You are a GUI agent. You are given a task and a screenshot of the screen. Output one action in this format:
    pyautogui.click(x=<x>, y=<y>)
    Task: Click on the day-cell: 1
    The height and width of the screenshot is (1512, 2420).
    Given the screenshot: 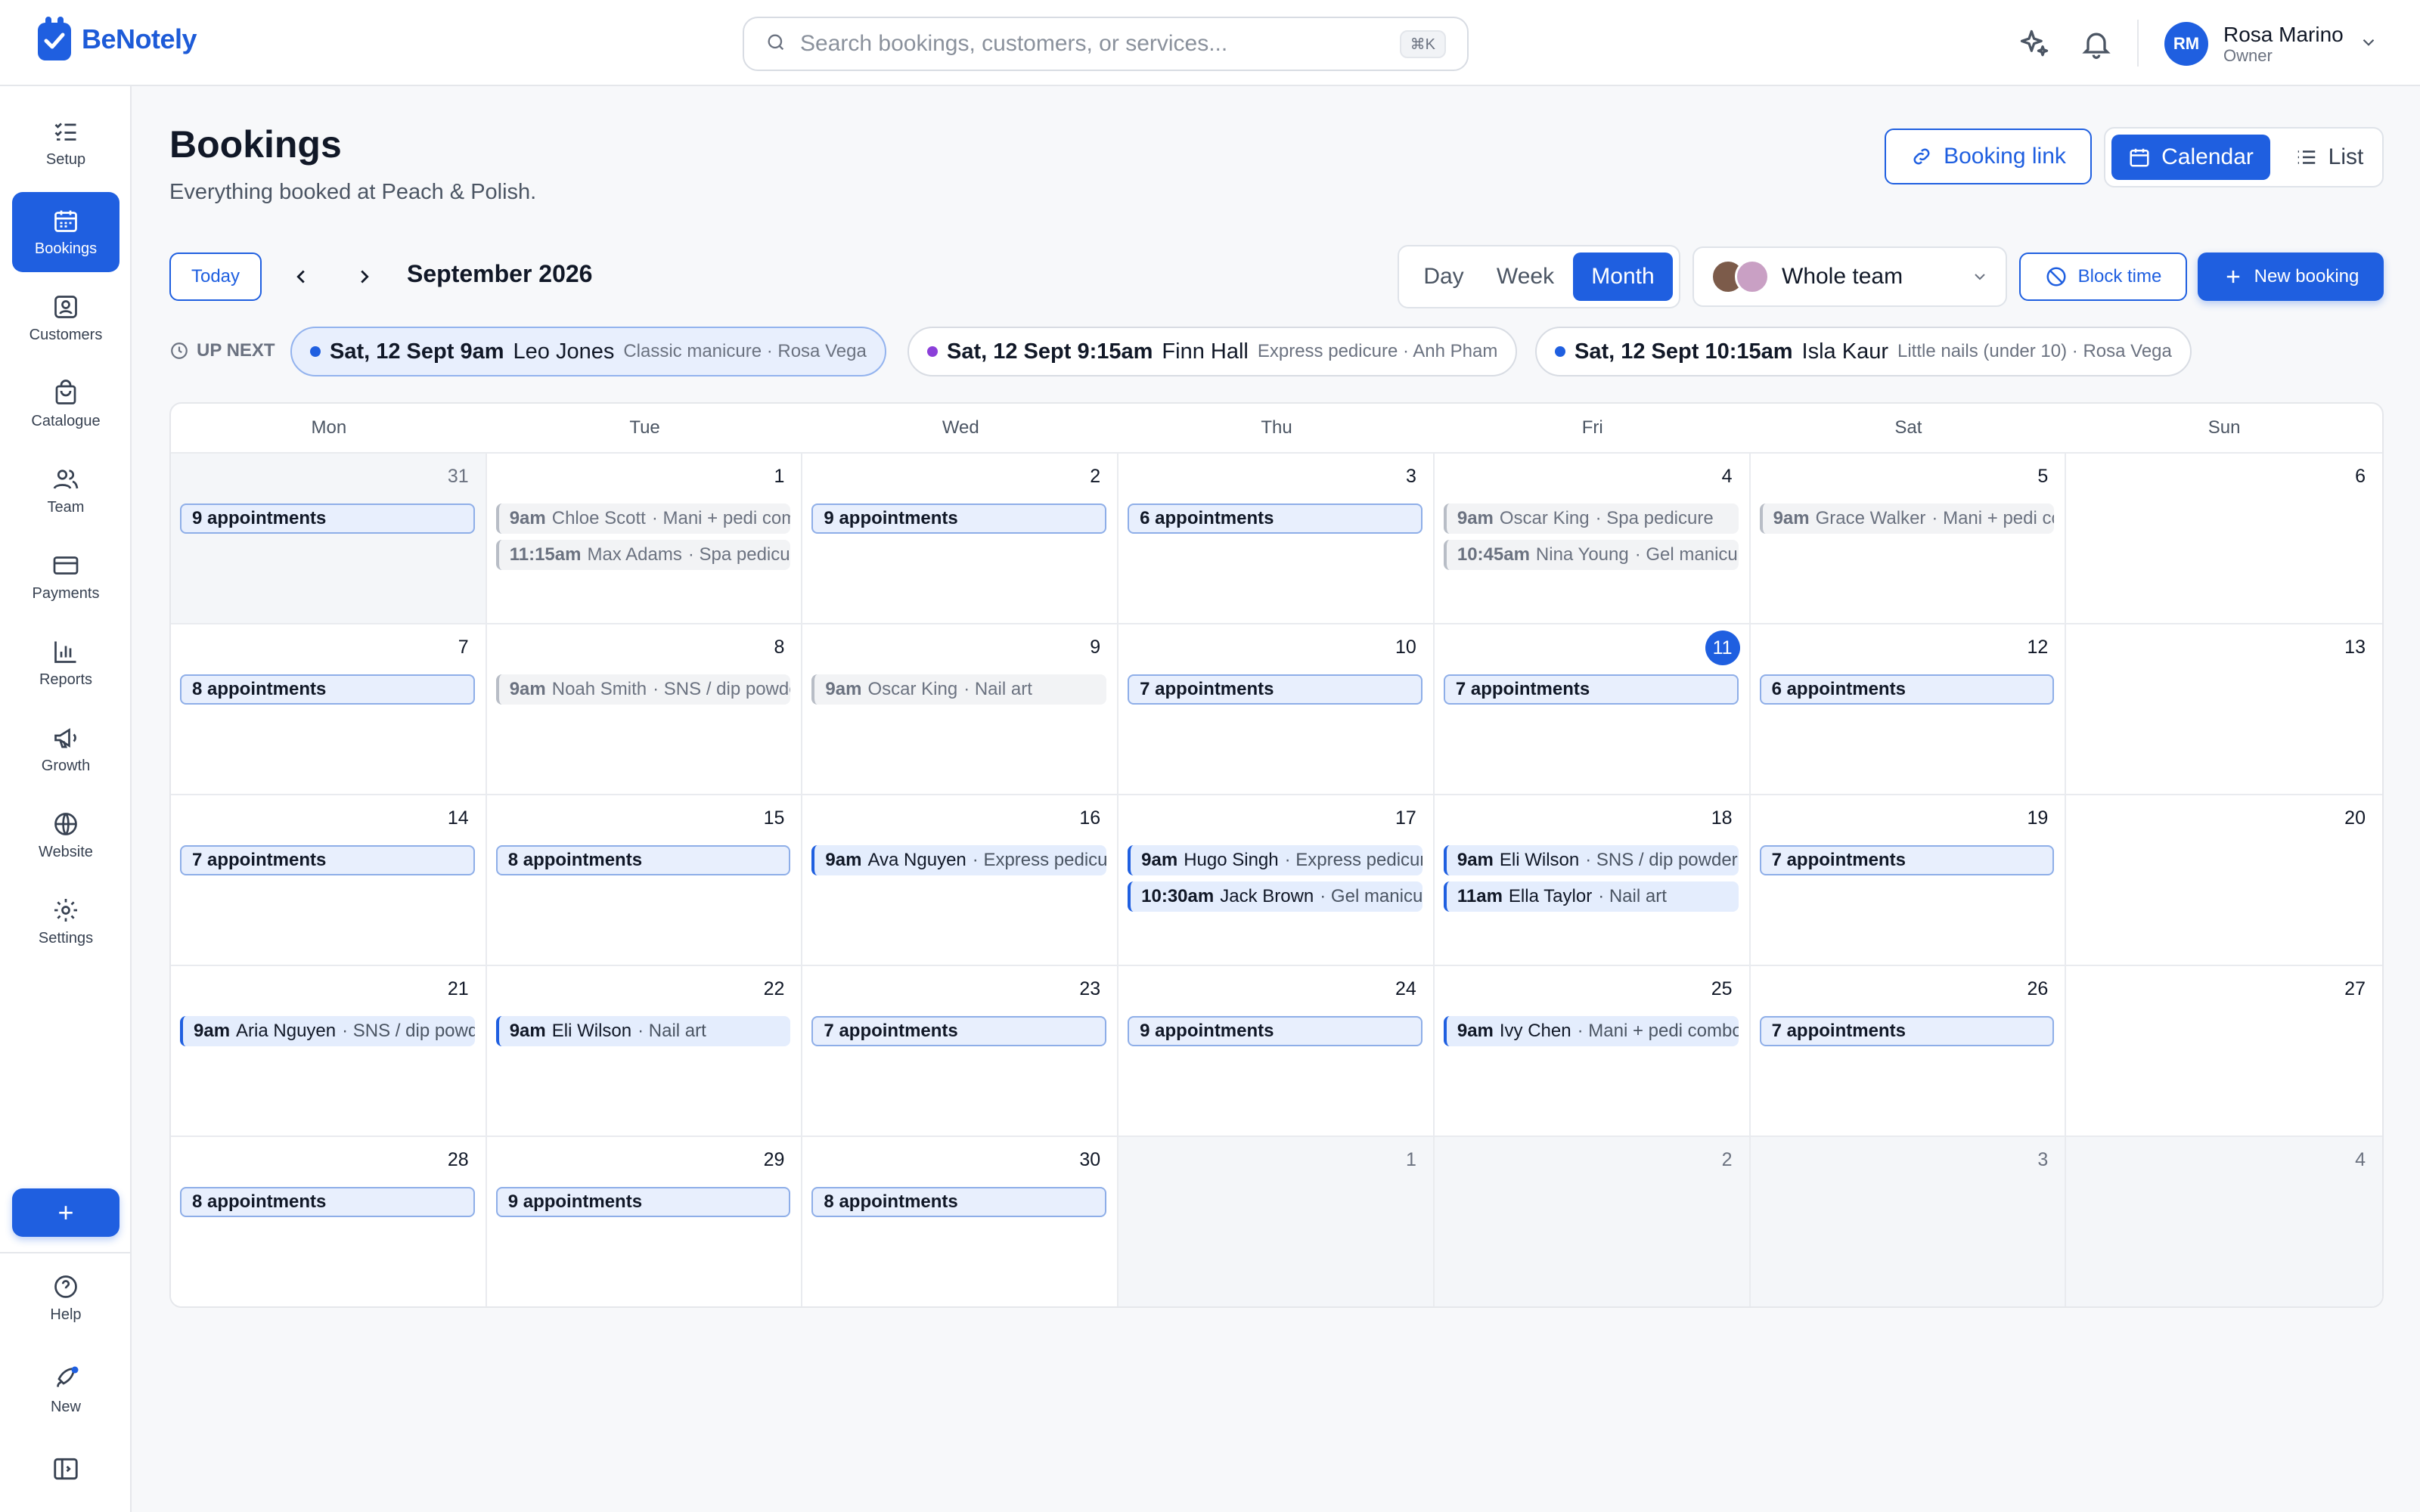 What is the action you would take?
    pyautogui.click(x=1276, y=1221)
    